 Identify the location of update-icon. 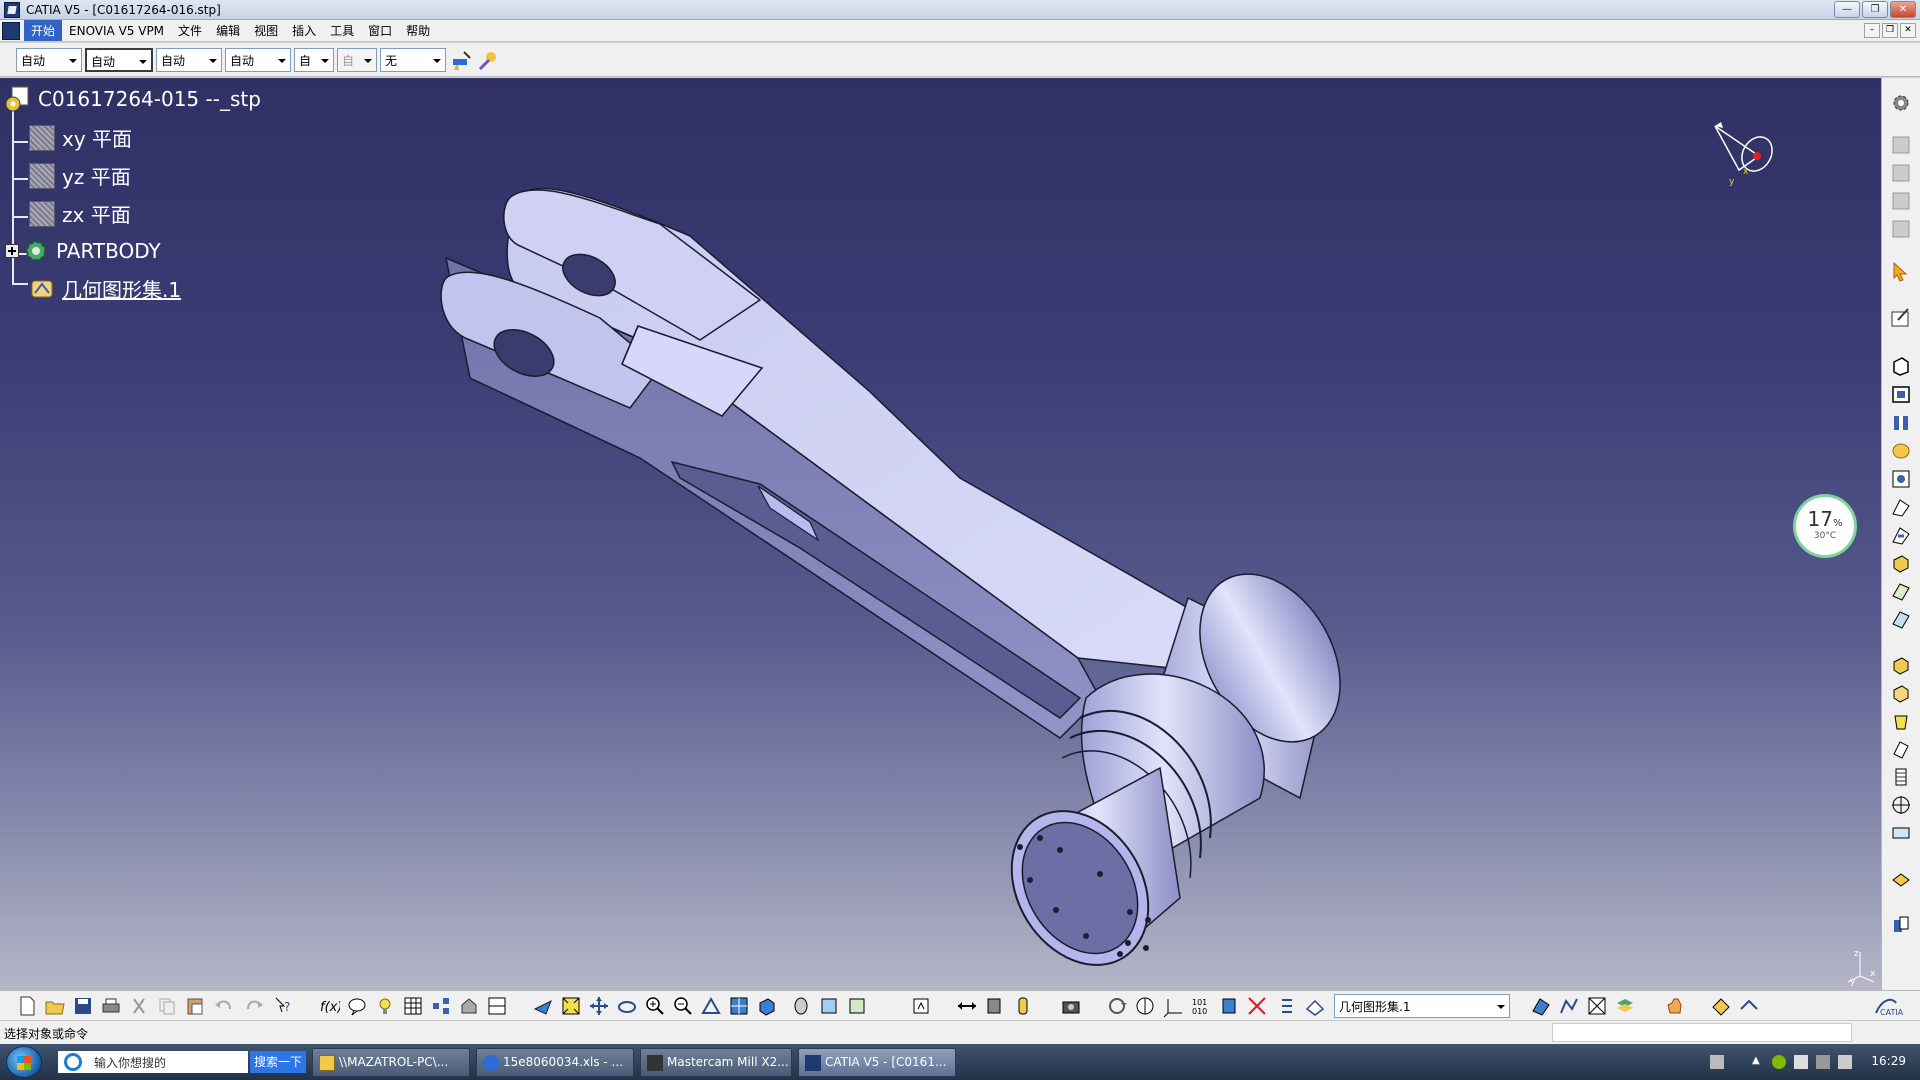
(921, 1006).